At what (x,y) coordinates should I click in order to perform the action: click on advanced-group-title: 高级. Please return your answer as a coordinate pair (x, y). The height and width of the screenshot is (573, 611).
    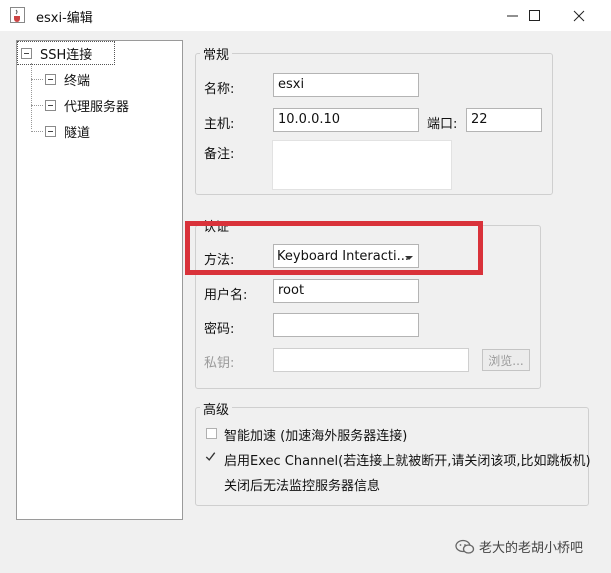
    Looking at the image, I should click on (216, 408).